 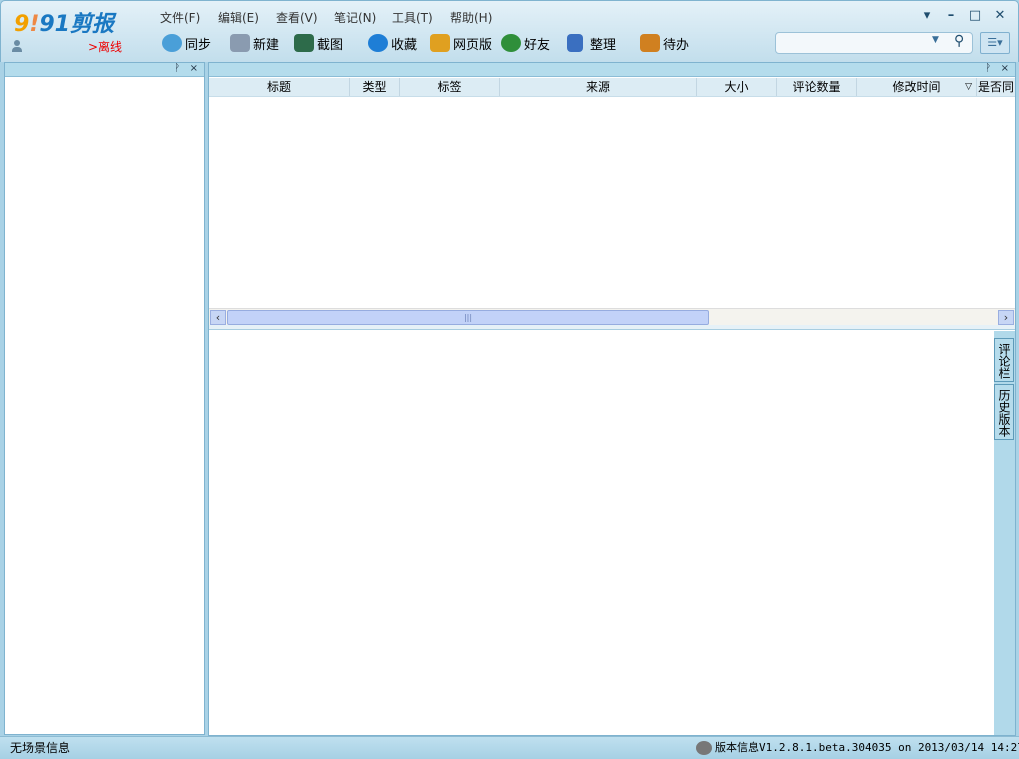 I want to click on todo-icon, so click(x=650, y=43).